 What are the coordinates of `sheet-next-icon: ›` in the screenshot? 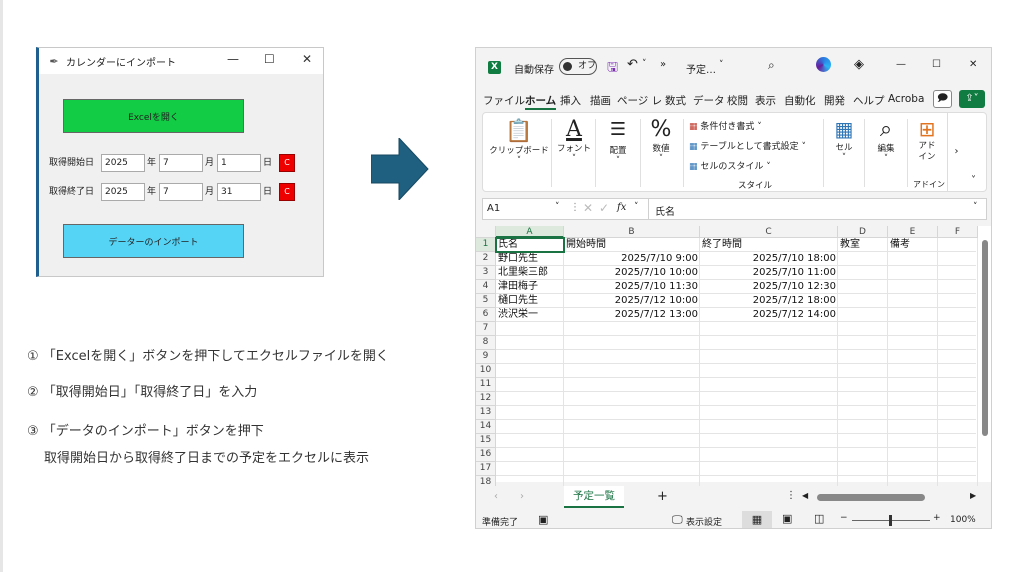 It's located at (522, 496).